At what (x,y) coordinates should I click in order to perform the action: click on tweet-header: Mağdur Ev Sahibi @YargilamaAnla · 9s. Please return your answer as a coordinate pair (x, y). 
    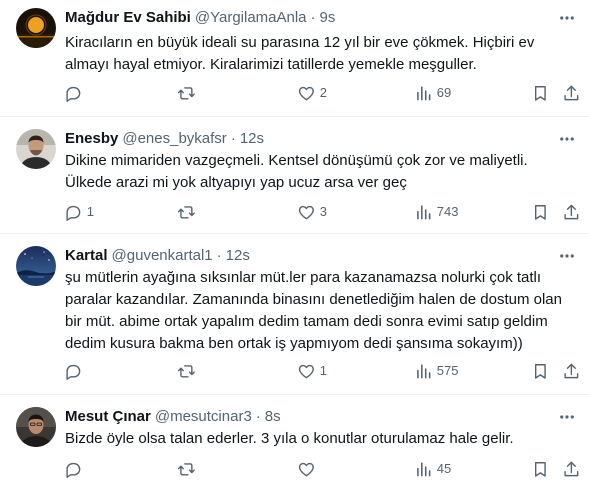
    Looking at the image, I should click on (200, 18).